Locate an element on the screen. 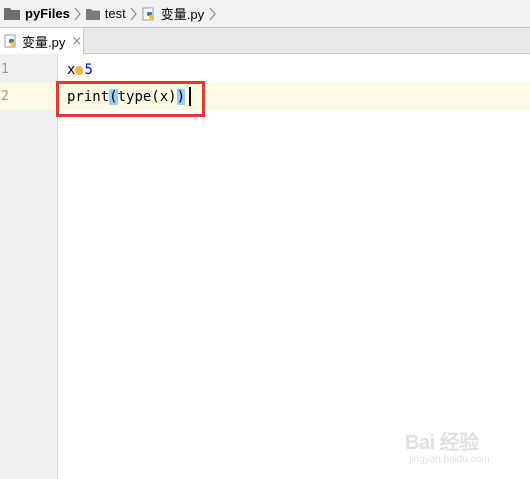 The image size is (530, 479). annotation-highlight-box is located at coordinates (130, 99).